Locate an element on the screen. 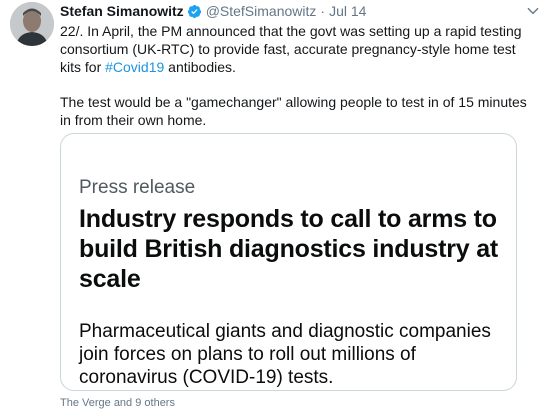 The image size is (544, 419). tweet-date: Jul 14 is located at coordinates (347, 11).